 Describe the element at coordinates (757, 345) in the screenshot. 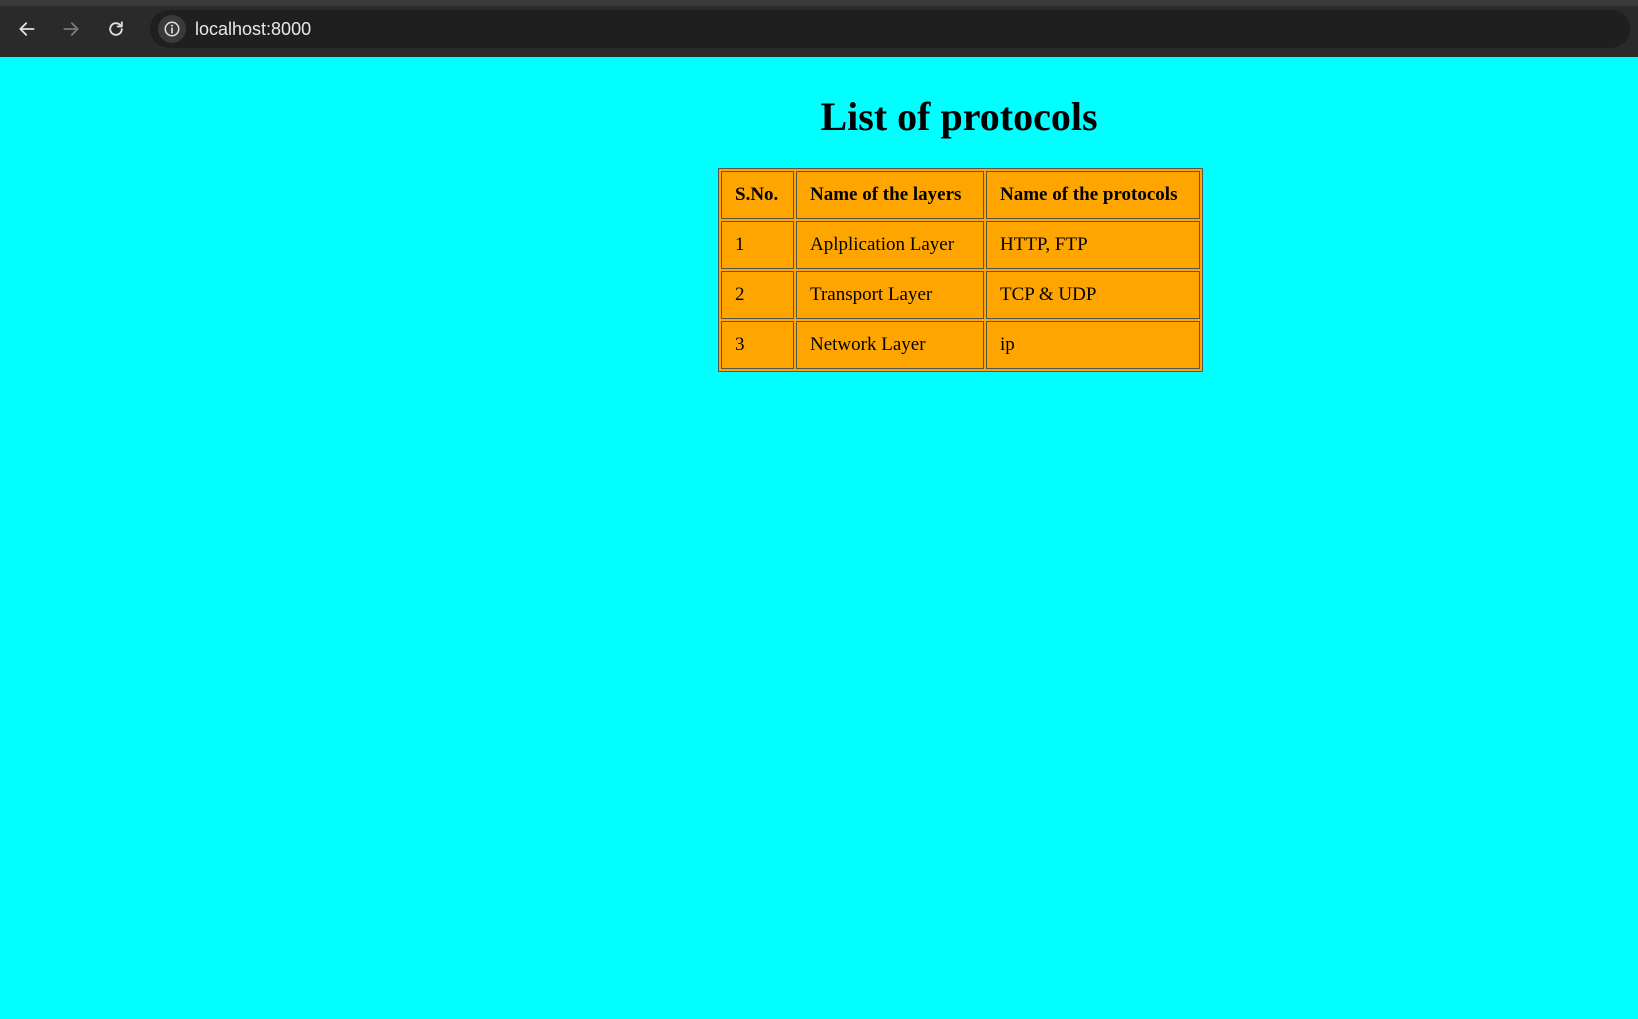

I see `cell-sno: 3` at that location.